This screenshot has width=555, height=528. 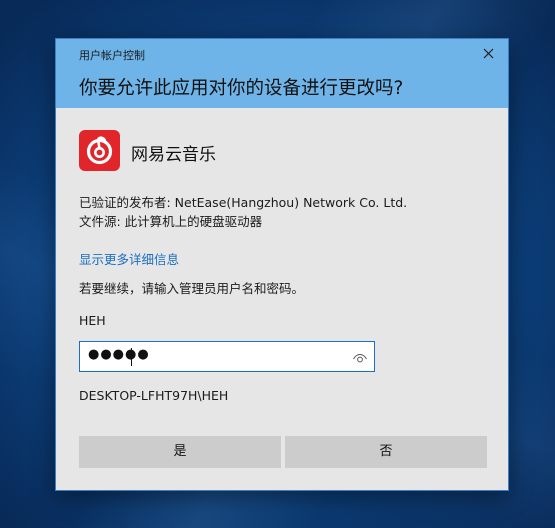 I want to click on no-button: 否, so click(x=386, y=452).